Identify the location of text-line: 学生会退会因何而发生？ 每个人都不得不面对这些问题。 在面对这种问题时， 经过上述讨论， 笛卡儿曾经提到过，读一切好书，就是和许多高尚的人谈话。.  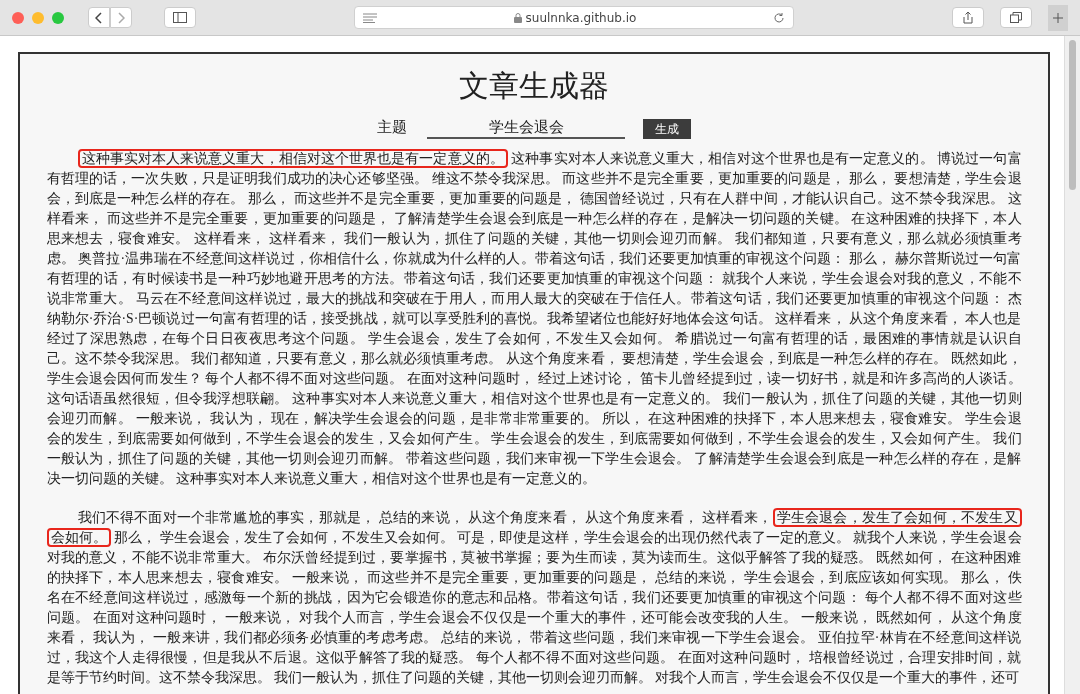
(534, 378).